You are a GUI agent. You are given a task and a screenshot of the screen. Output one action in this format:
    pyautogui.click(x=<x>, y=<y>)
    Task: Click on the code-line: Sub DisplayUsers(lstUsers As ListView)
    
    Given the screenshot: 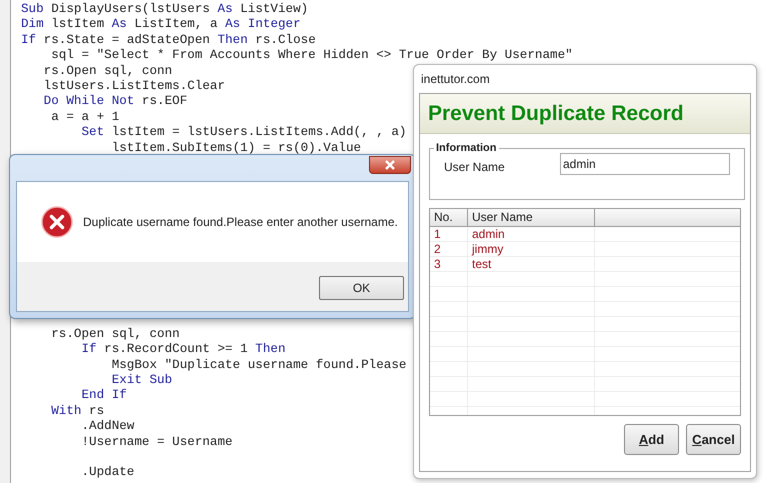 What is the action you would take?
    pyautogui.click(x=164, y=10)
    